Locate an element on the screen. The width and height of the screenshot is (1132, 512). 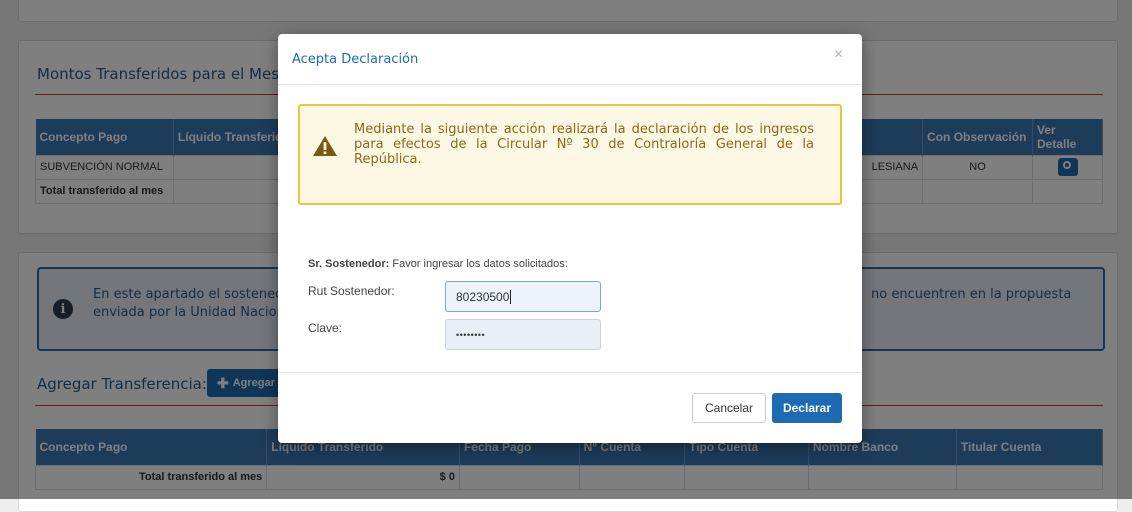
declarar-button: Declarar is located at coordinates (807, 408).